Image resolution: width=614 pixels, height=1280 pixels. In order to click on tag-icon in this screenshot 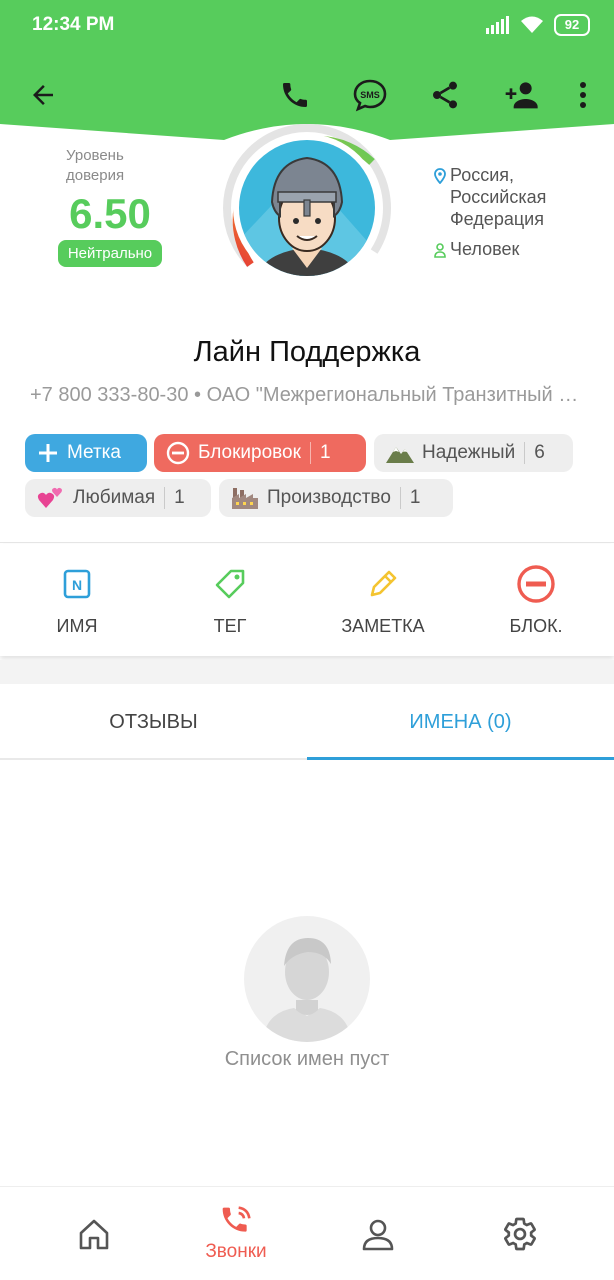, I will do `click(230, 584)`.